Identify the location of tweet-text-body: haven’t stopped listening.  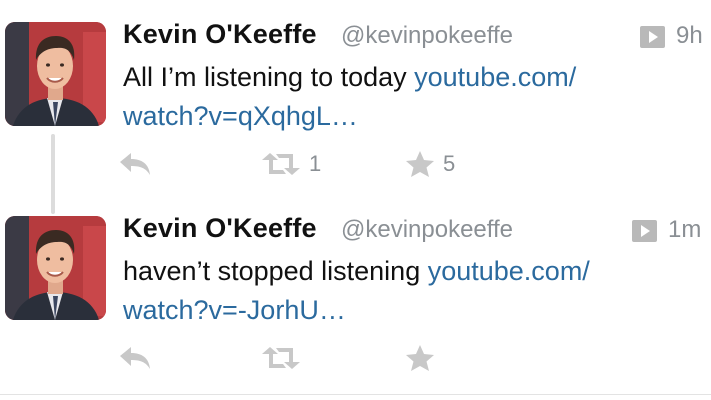
(275, 271).